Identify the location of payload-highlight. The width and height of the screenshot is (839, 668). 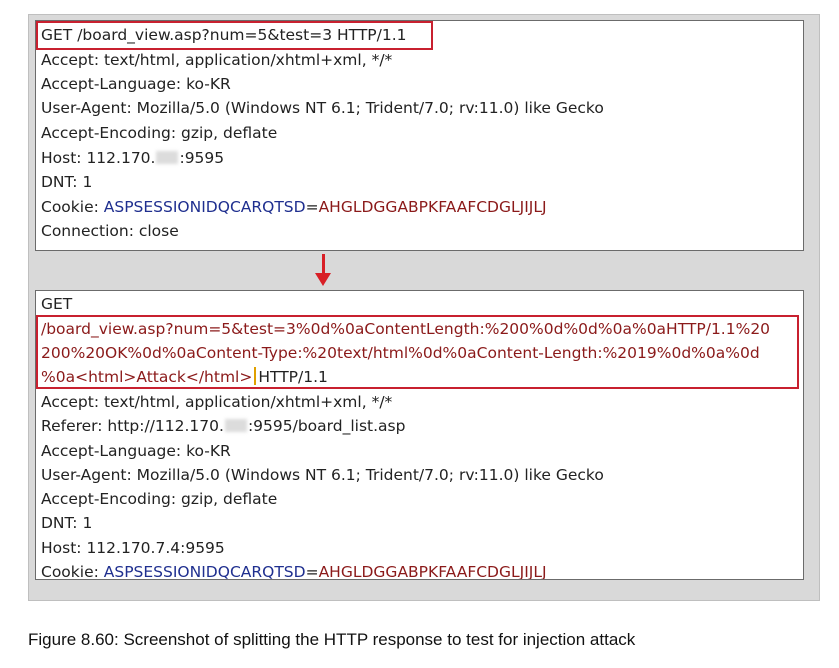
(417, 352).